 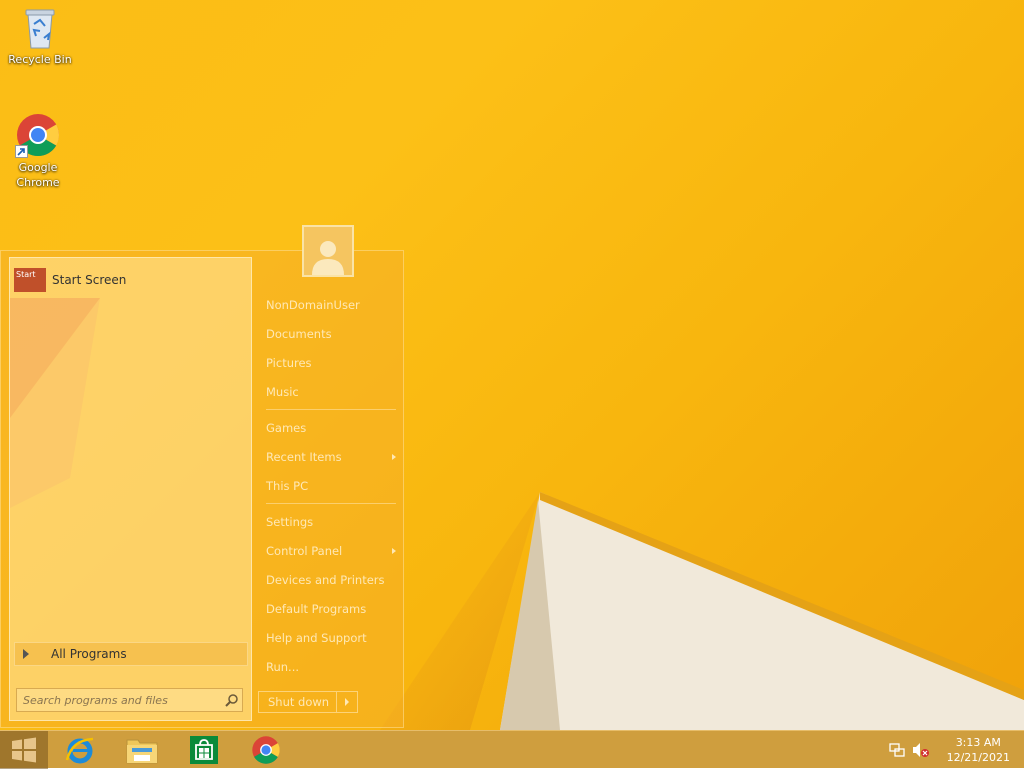 What do you see at coordinates (331, 609) in the screenshot?
I see `default-programs-link: Default Programs` at bounding box center [331, 609].